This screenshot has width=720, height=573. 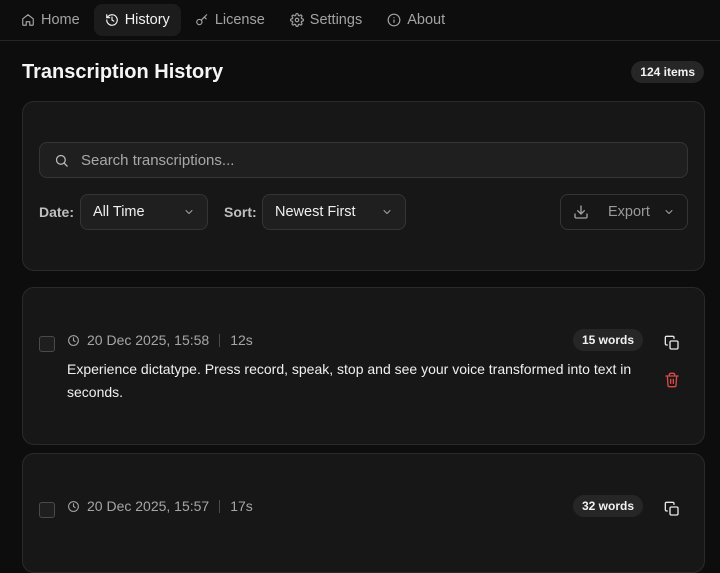 I want to click on page-title: Transcription History, so click(x=123, y=71).